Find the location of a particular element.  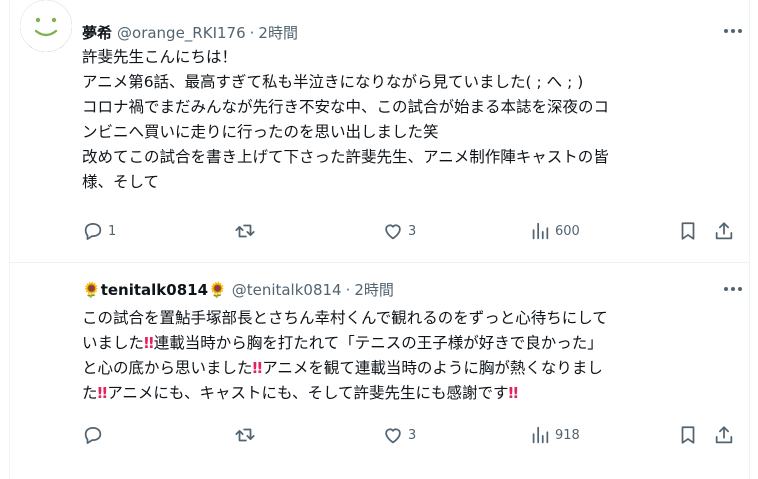

views-count: 918 is located at coordinates (567, 435).